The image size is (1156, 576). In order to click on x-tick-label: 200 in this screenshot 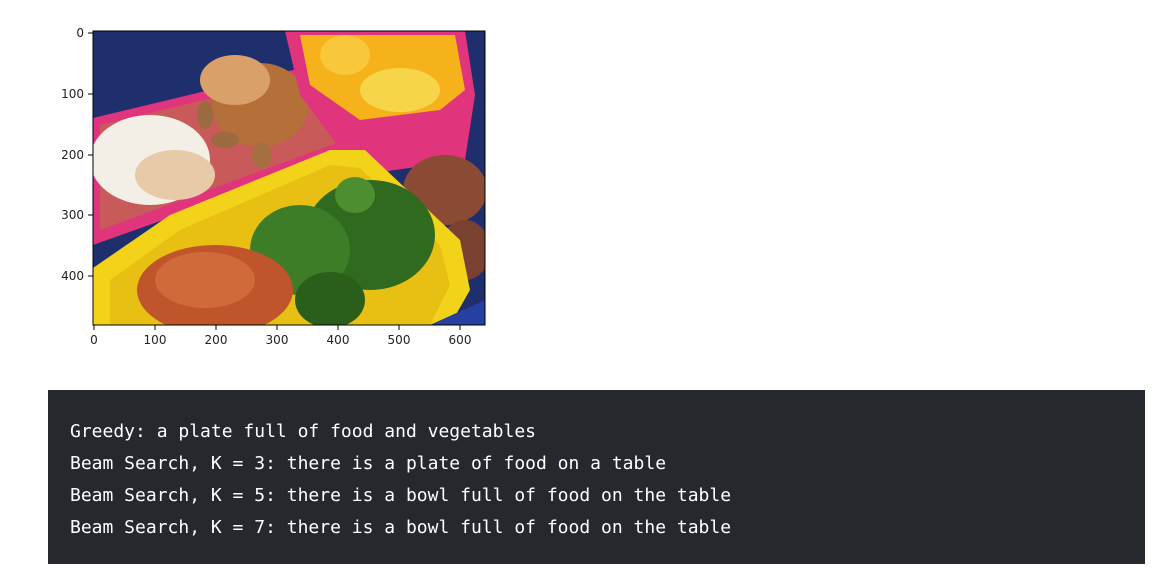, I will do `click(216, 340)`.